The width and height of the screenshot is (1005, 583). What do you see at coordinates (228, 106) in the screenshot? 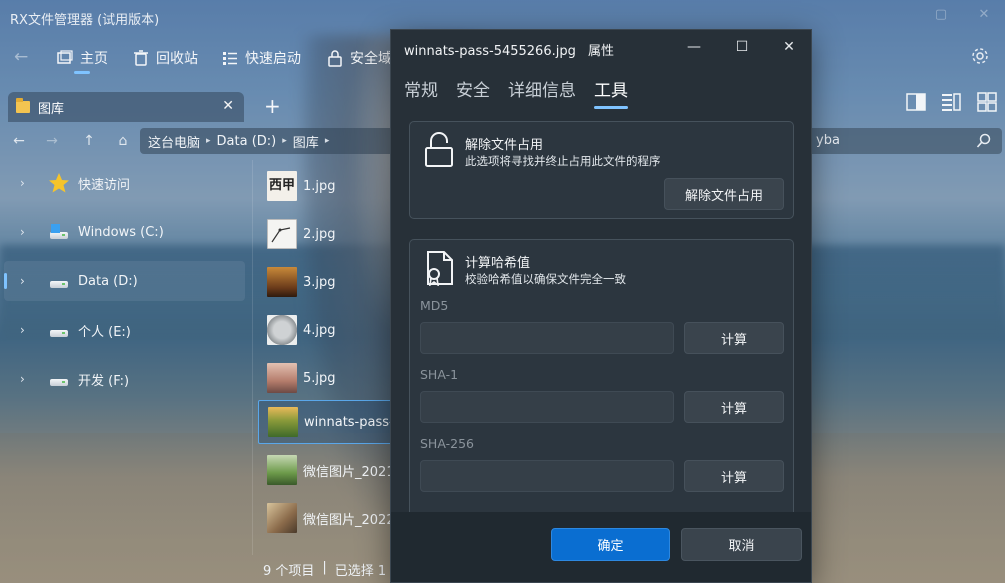
I see `tab-close-icon: ✕` at bounding box center [228, 106].